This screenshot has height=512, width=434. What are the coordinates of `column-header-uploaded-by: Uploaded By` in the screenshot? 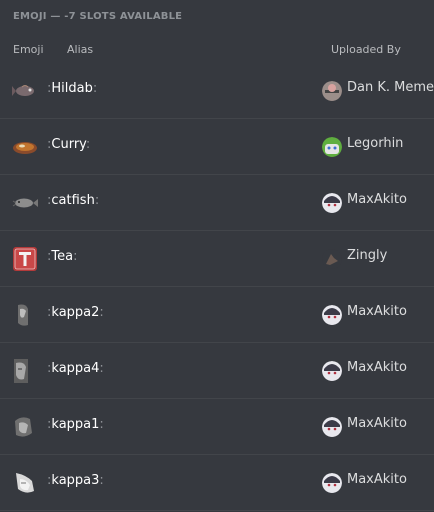 It's located at (366, 49).